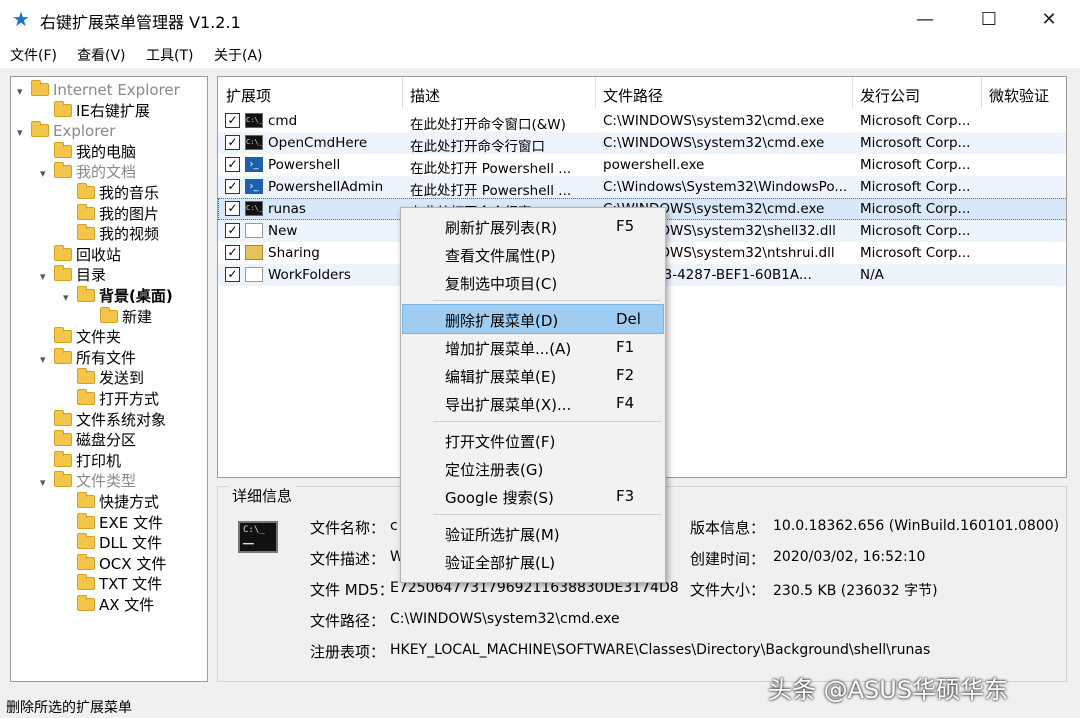 Image resolution: width=1080 pixels, height=718 pixels. Describe the element at coordinates (1019, 95) in the screenshot. I see `column-header-verified: 微软验证` at that location.